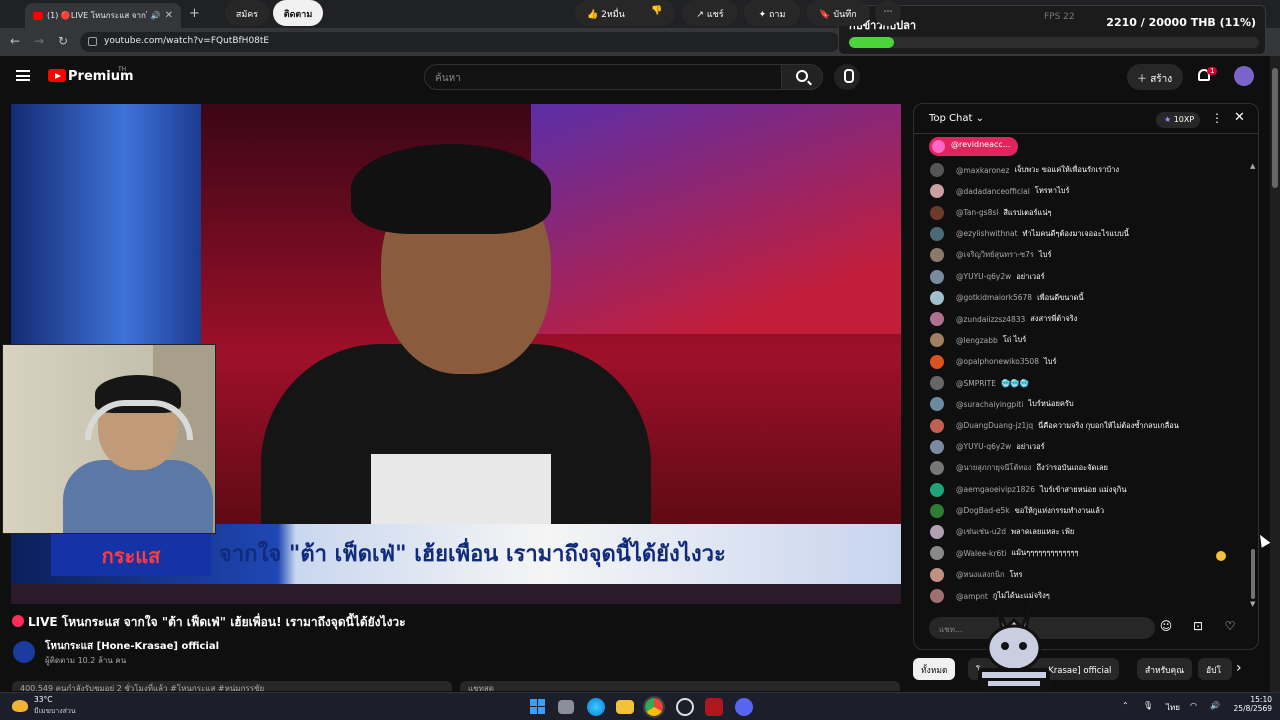 The width and height of the screenshot is (1280, 720). I want to click on chat-author: @surachaiyingpiti, so click(989, 404).